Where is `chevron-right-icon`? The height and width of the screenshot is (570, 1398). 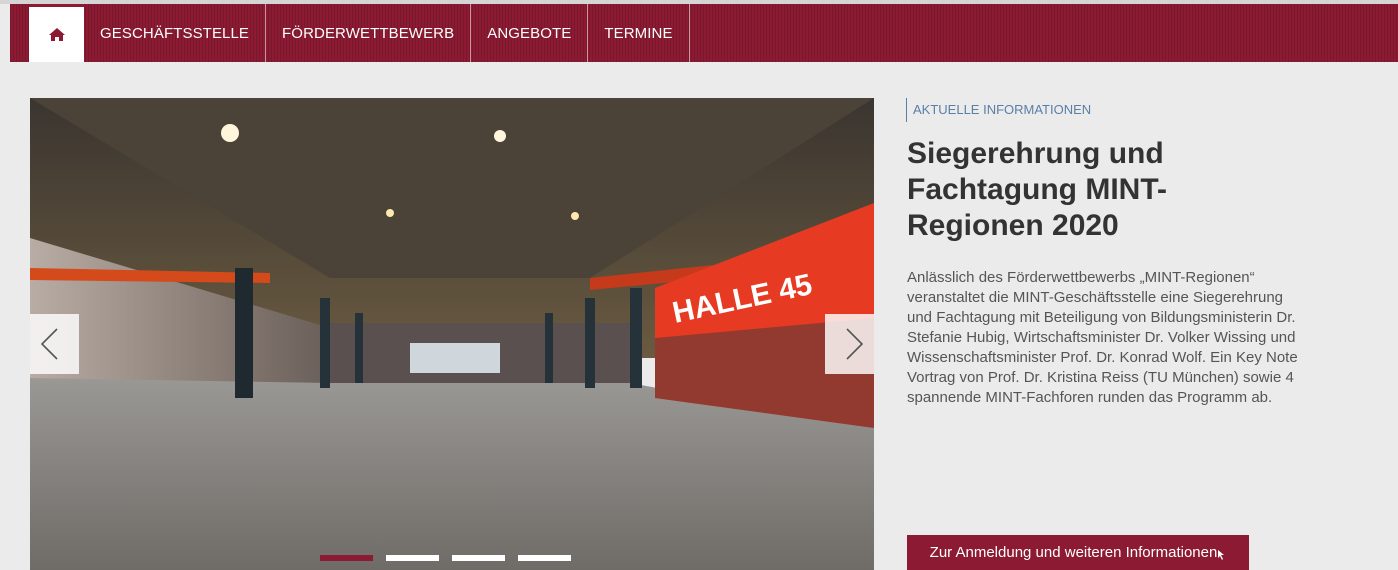
chevron-right-icon is located at coordinates (855, 344).